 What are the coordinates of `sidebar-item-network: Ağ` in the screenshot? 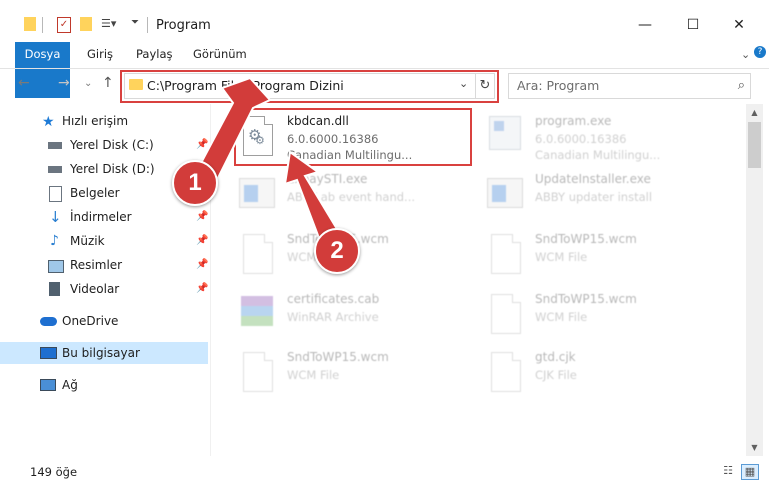 It's located at (104, 385).